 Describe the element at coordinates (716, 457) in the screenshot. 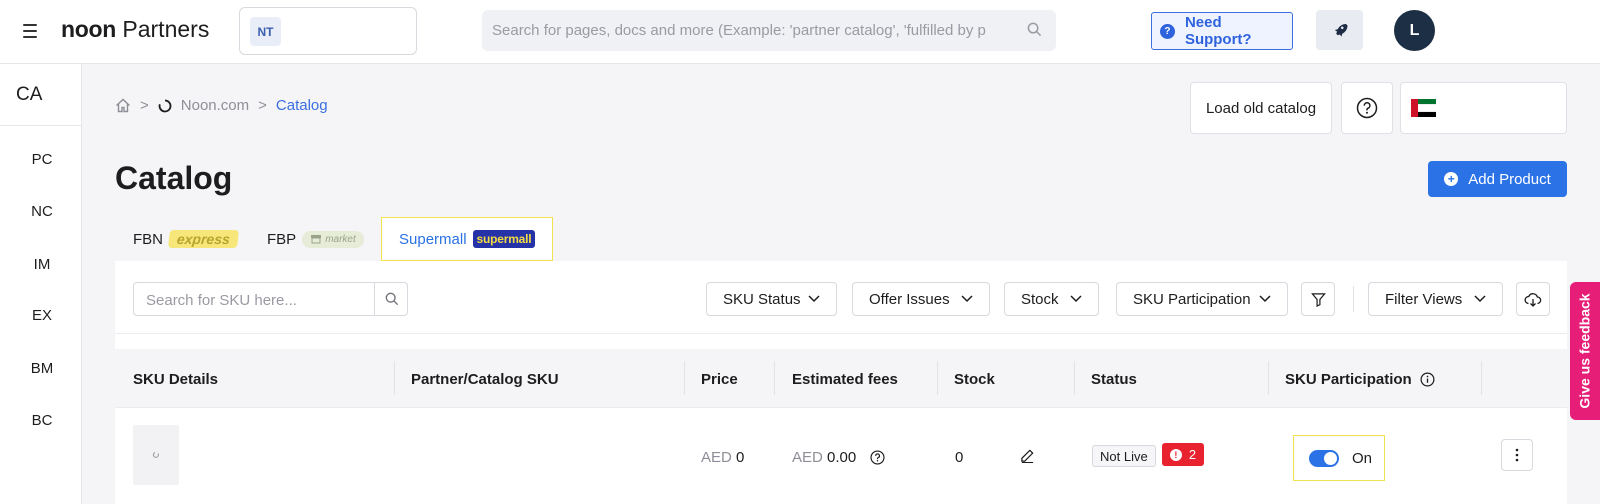

I see `price-currency: AED` at that location.